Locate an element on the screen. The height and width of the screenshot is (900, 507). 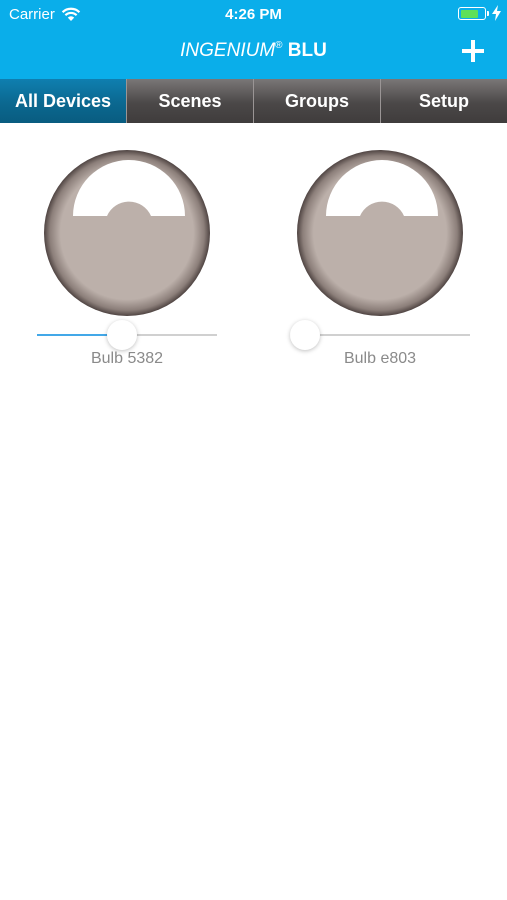
top-bar: Carrier 4:26 PM INGENIUM® BLU is located at coordinates (253, 39).